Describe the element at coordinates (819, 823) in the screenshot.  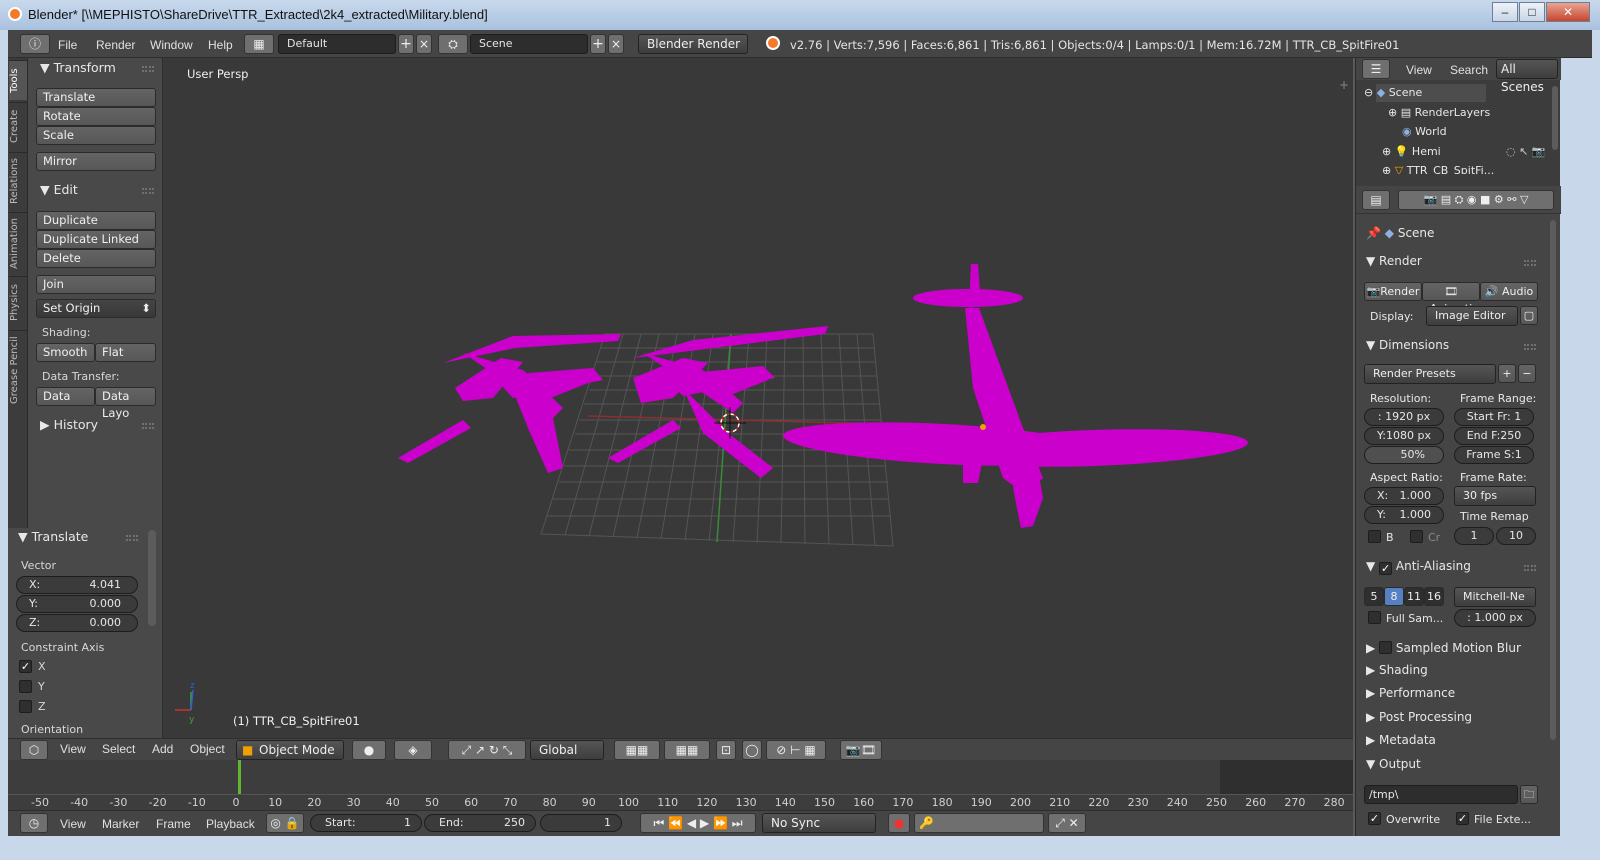
I see `sync-mode-dropdown: No Sync` at that location.